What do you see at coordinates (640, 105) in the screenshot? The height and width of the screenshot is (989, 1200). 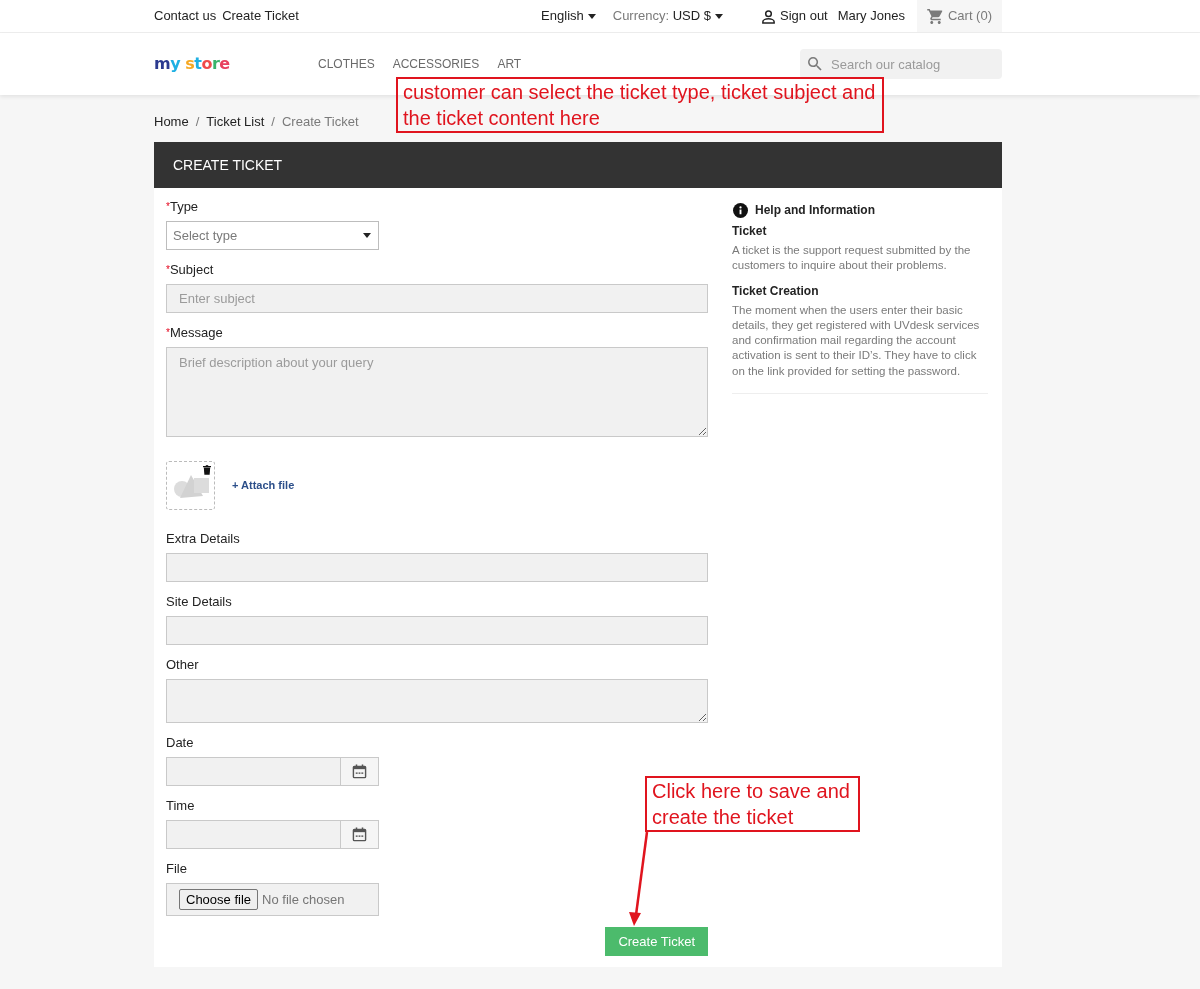 I see `annotation-callout: customer can select the ticket type, ticket subject and the ticket content here` at bounding box center [640, 105].